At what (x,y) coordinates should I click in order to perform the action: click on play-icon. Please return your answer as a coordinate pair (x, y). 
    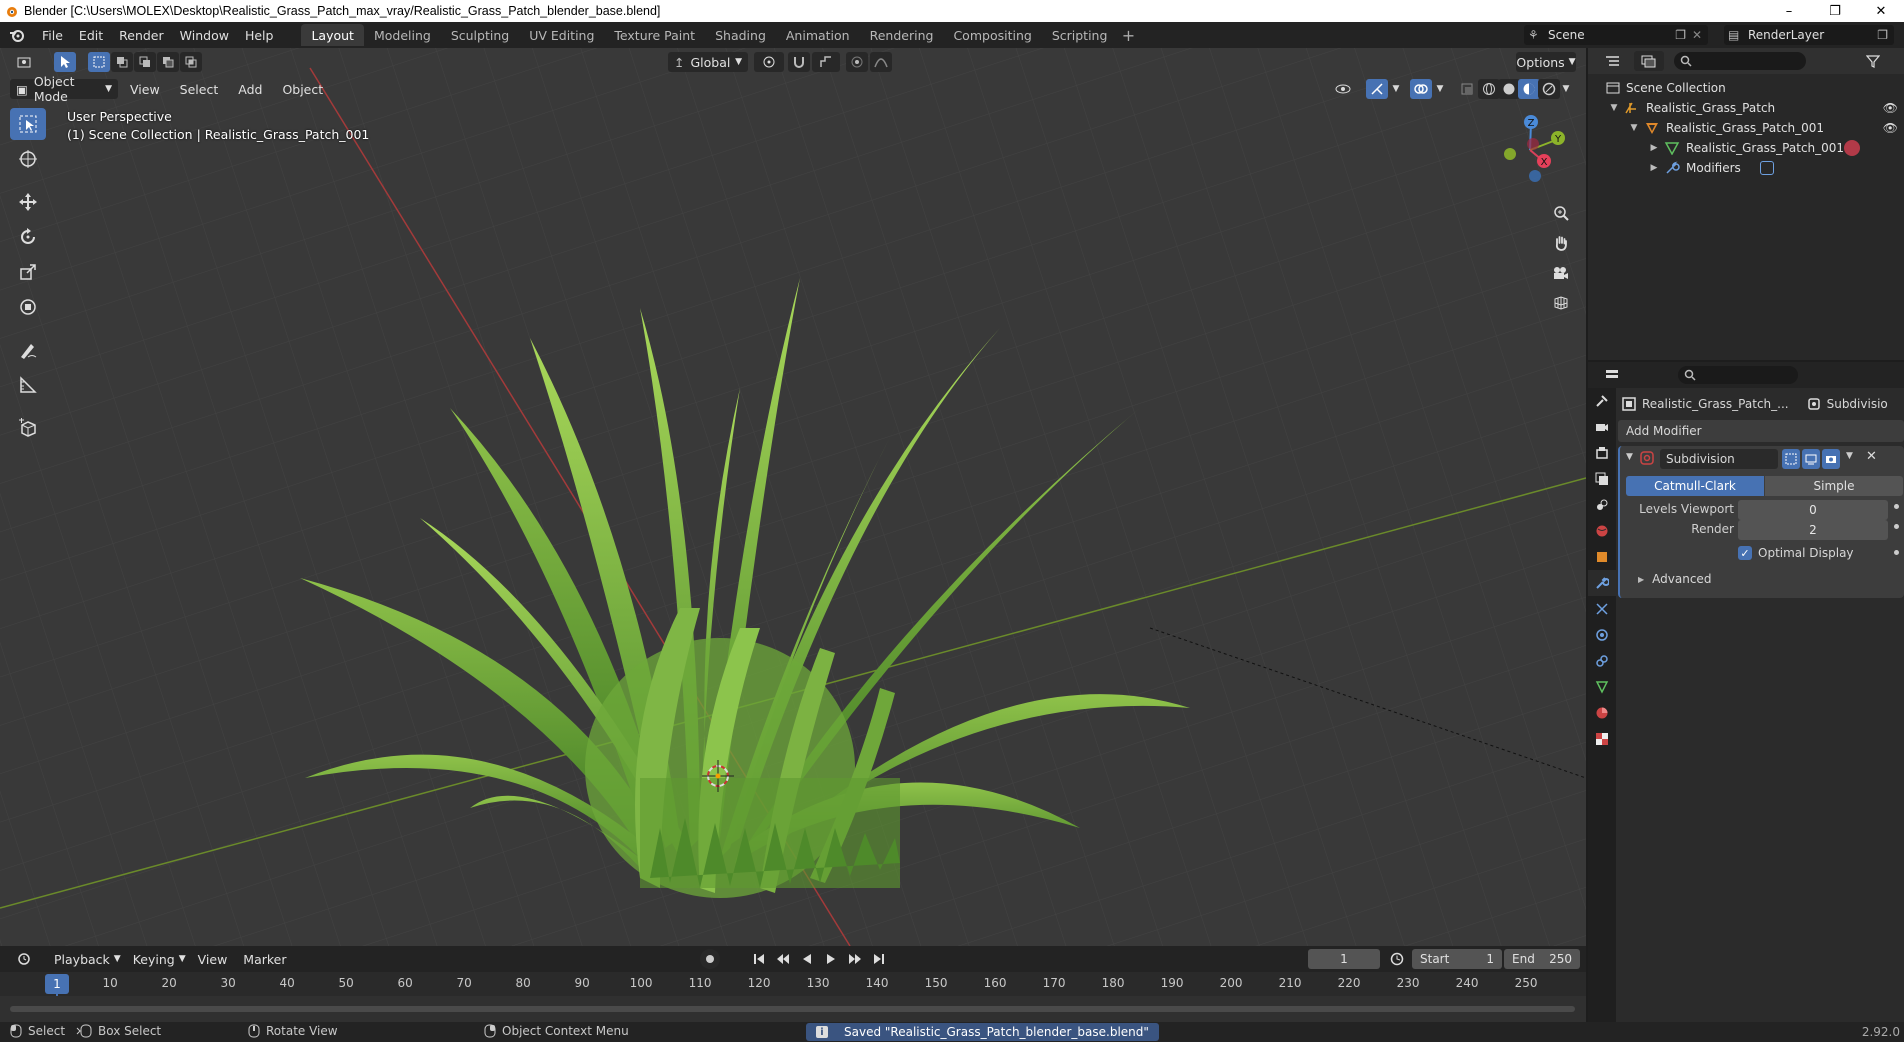
    Looking at the image, I should click on (831, 959).